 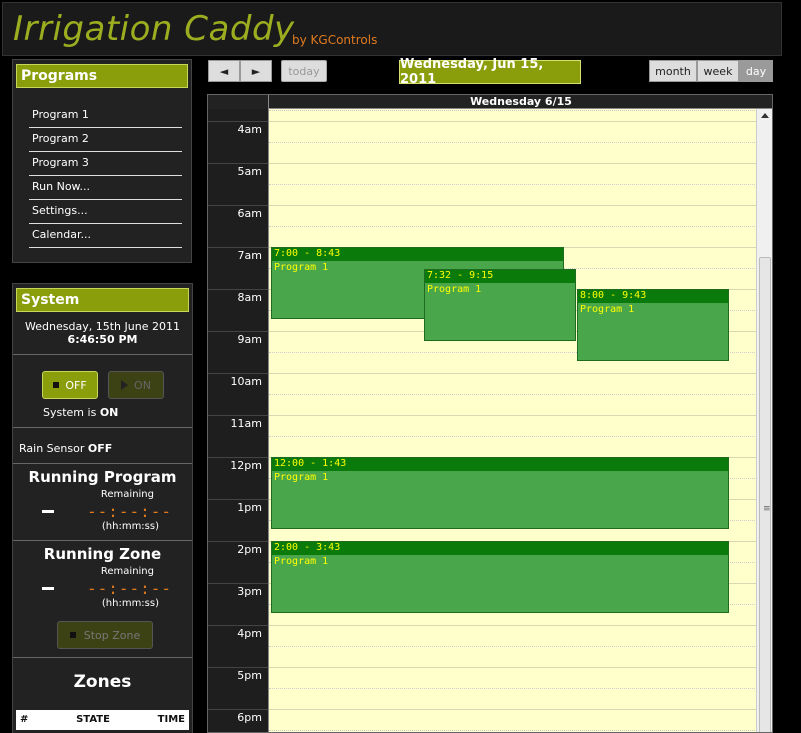 What do you see at coordinates (70, 412) in the screenshot?
I see `system-status-prefix: System is` at bounding box center [70, 412].